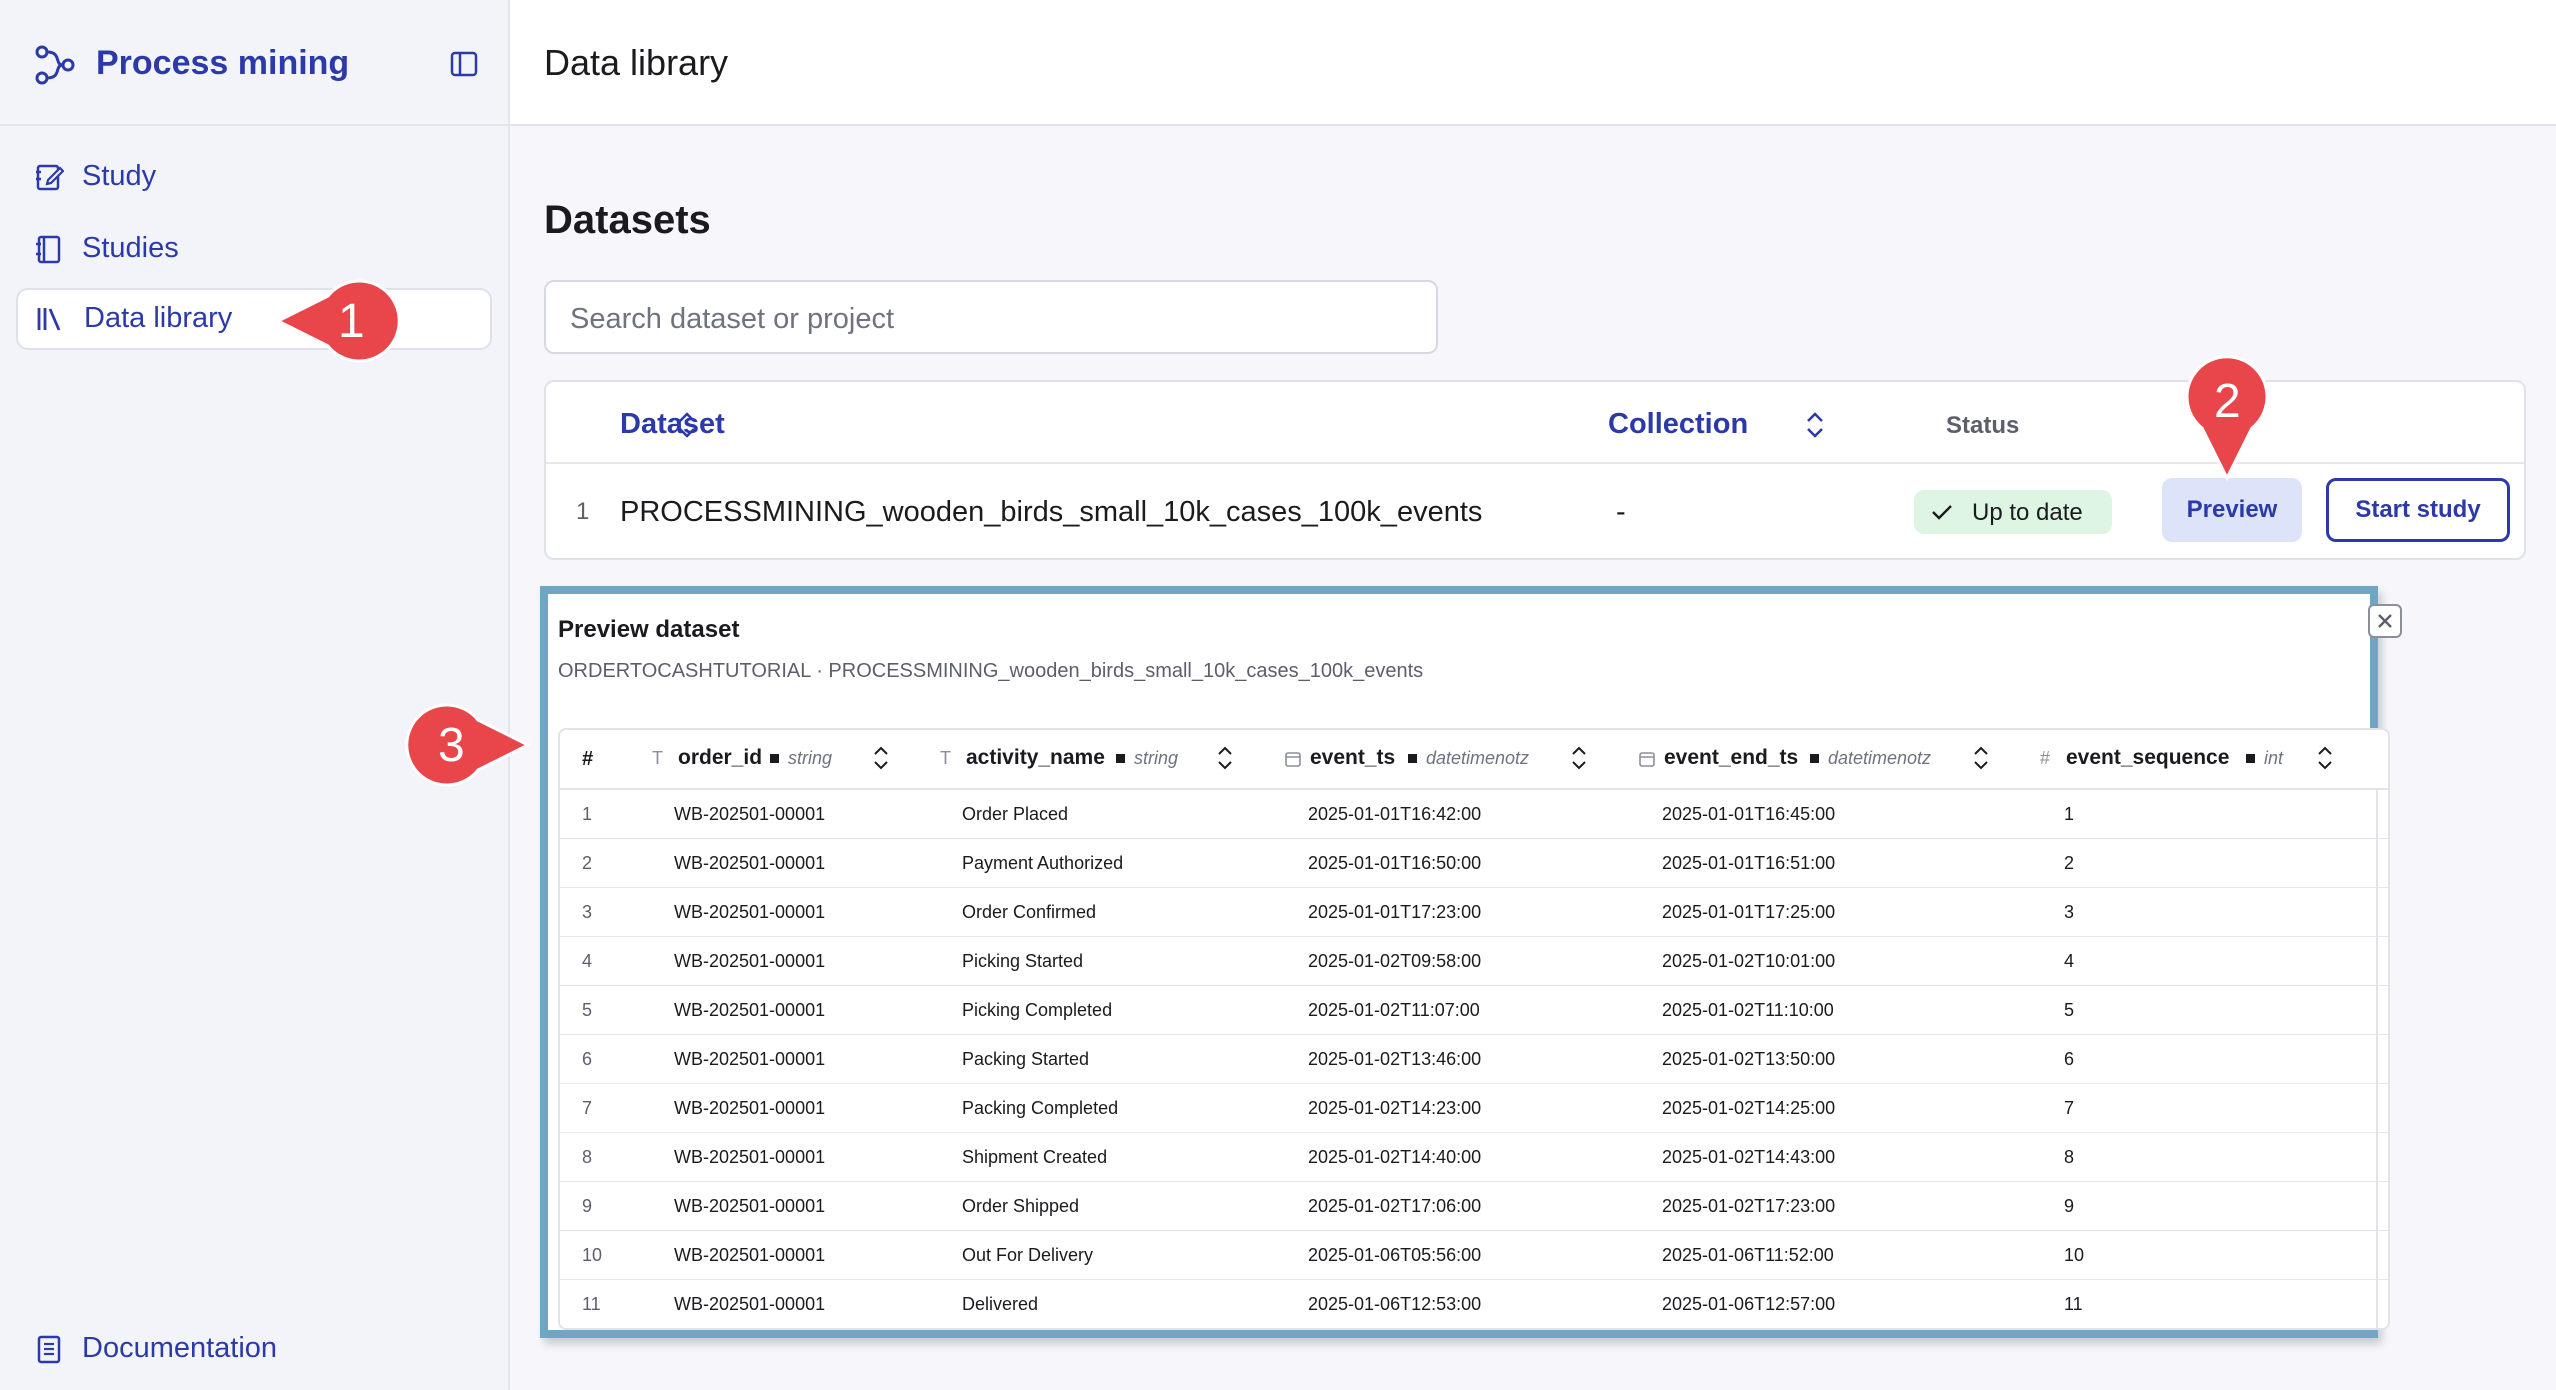  Describe the element at coordinates (587, 912) in the screenshot. I see `grid-cell-index: 3` at that location.